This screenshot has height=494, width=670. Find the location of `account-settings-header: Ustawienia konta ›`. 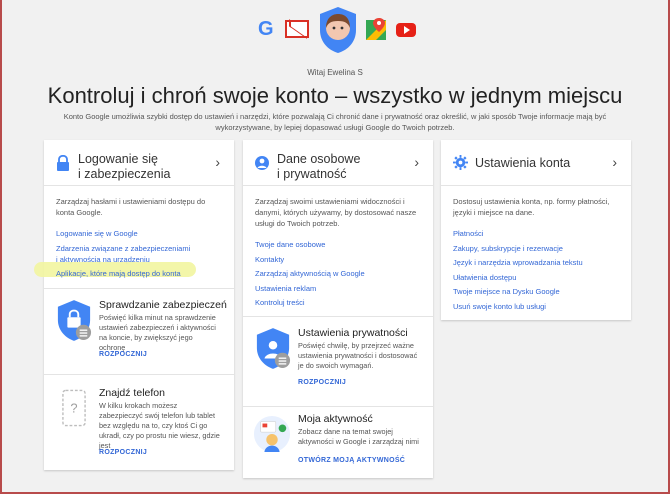

account-settings-header: Ustawienia konta › is located at coordinates (536, 163).